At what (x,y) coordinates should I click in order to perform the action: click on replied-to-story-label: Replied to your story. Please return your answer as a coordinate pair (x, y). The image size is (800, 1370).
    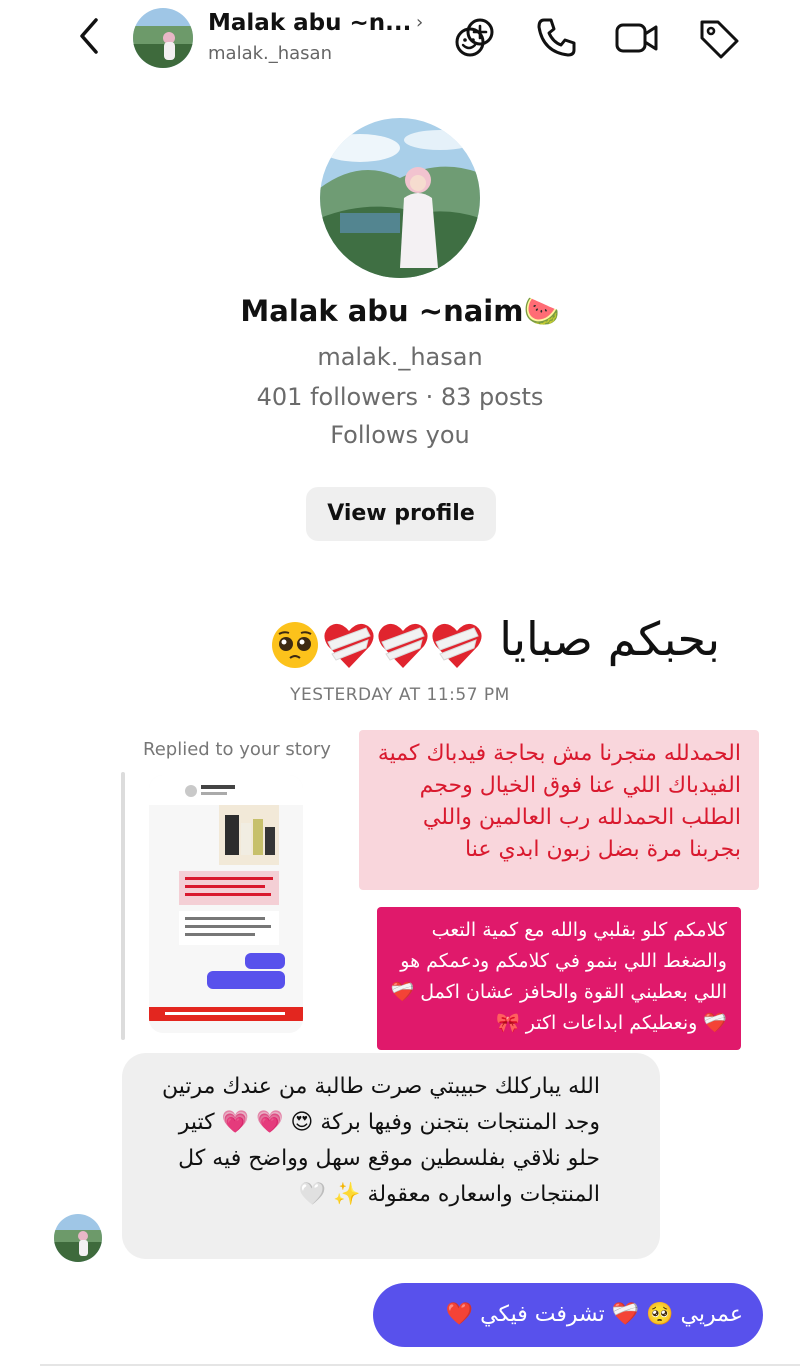
    Looking at the image, I should click on (237, 749).